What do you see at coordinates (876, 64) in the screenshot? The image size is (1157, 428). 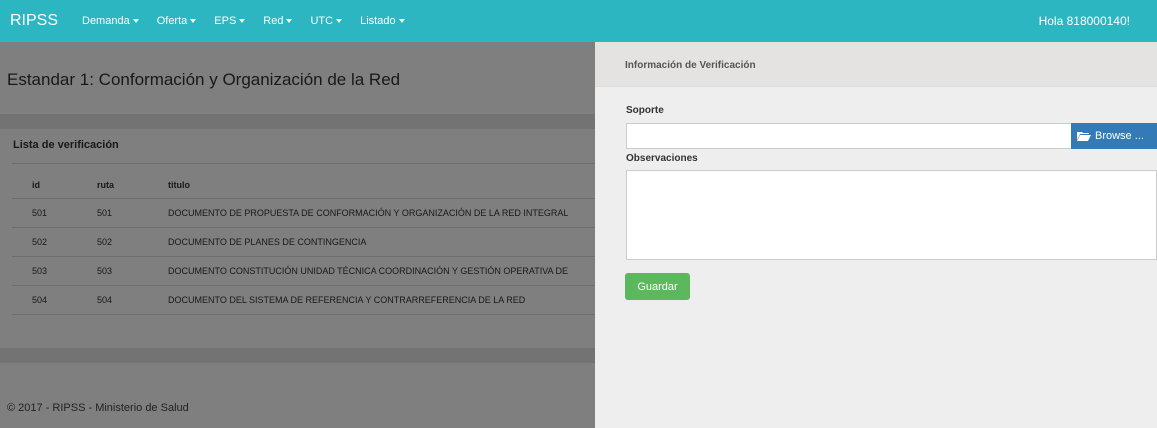 I see `side-panel-header: Información de Verificación` at bounding box center [876, 64].